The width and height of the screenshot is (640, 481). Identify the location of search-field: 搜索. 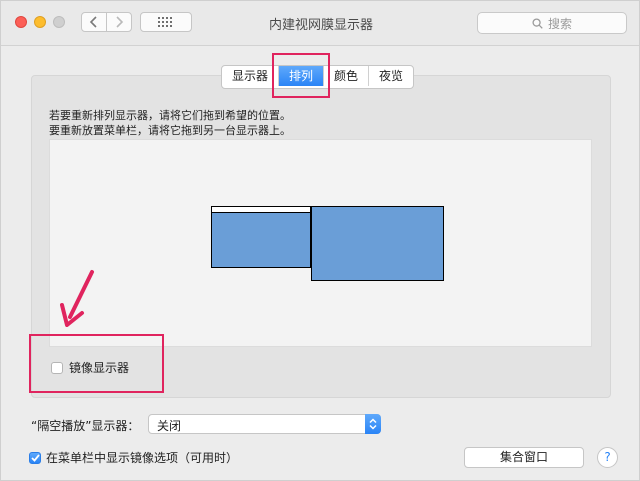
(552, 23).